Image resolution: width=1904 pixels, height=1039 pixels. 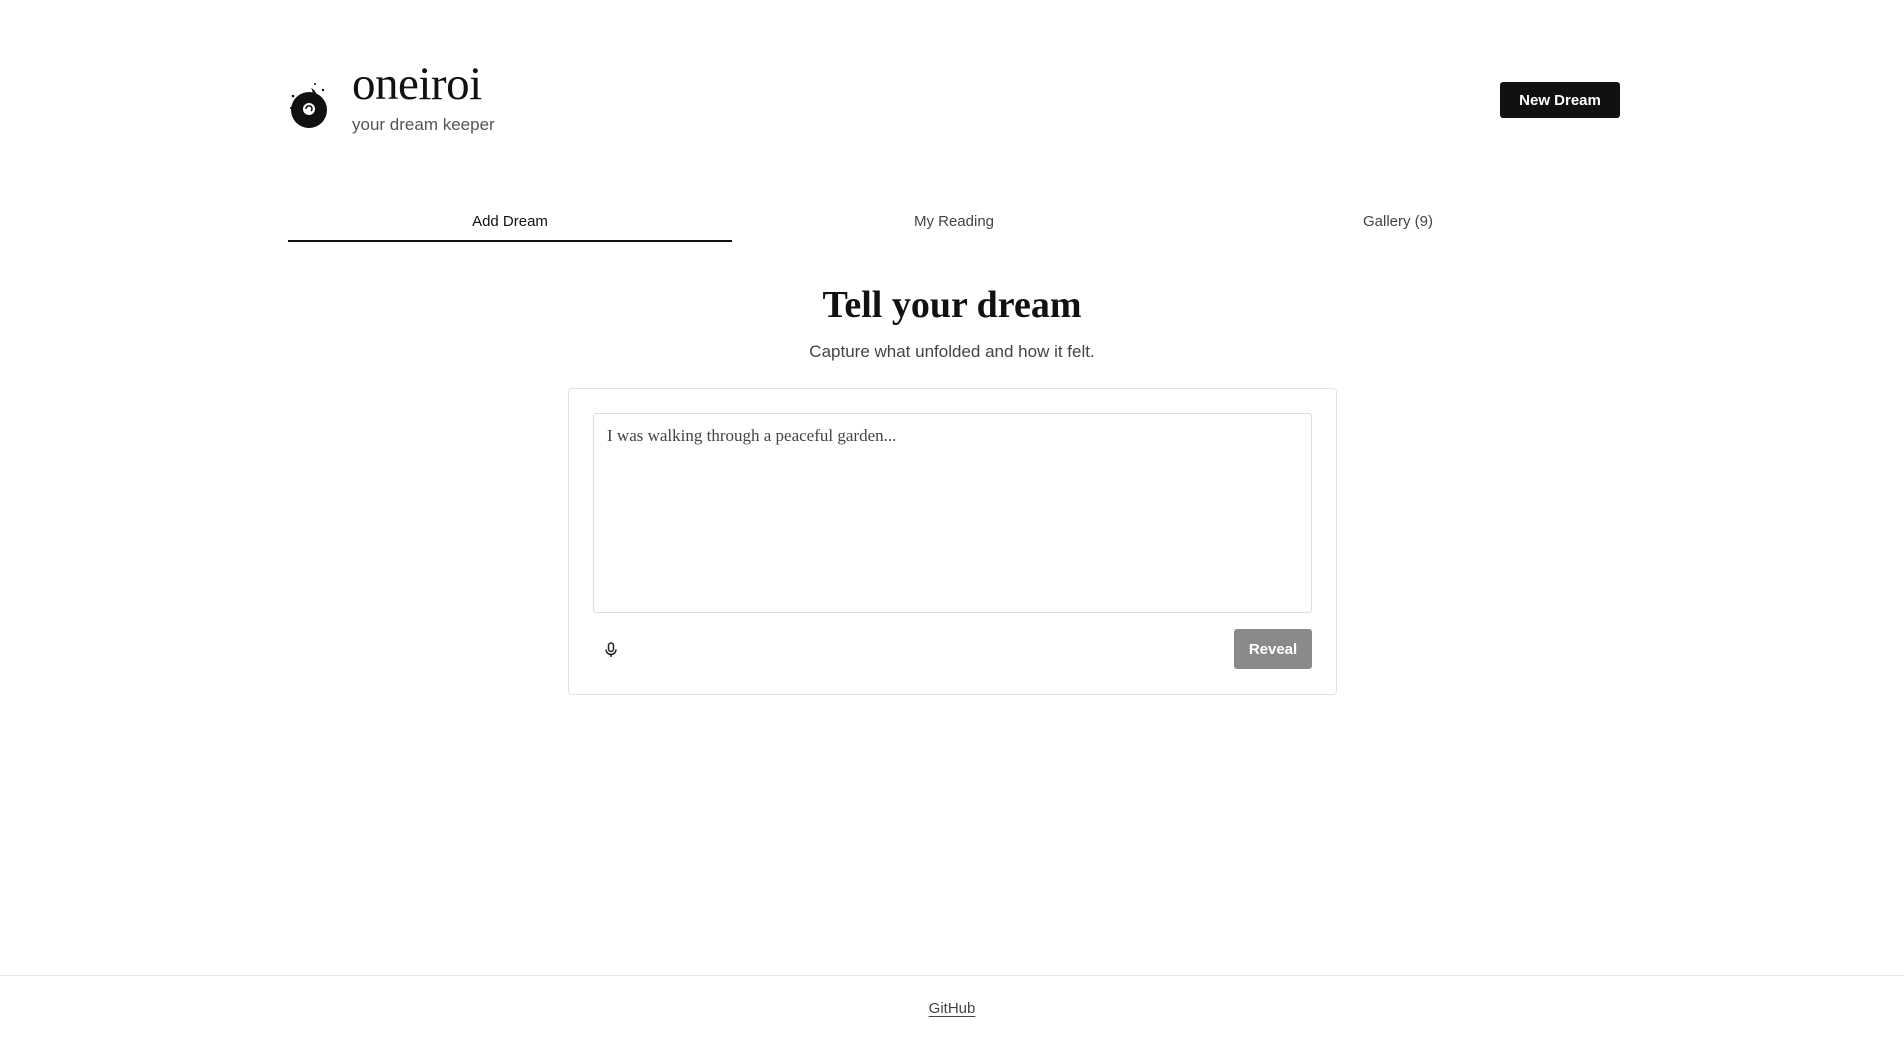 What do you see at coordinates (1560, 100) in the screenshot?
I see `new-dream-button: New Dream` at bounding box center [1560, 100].